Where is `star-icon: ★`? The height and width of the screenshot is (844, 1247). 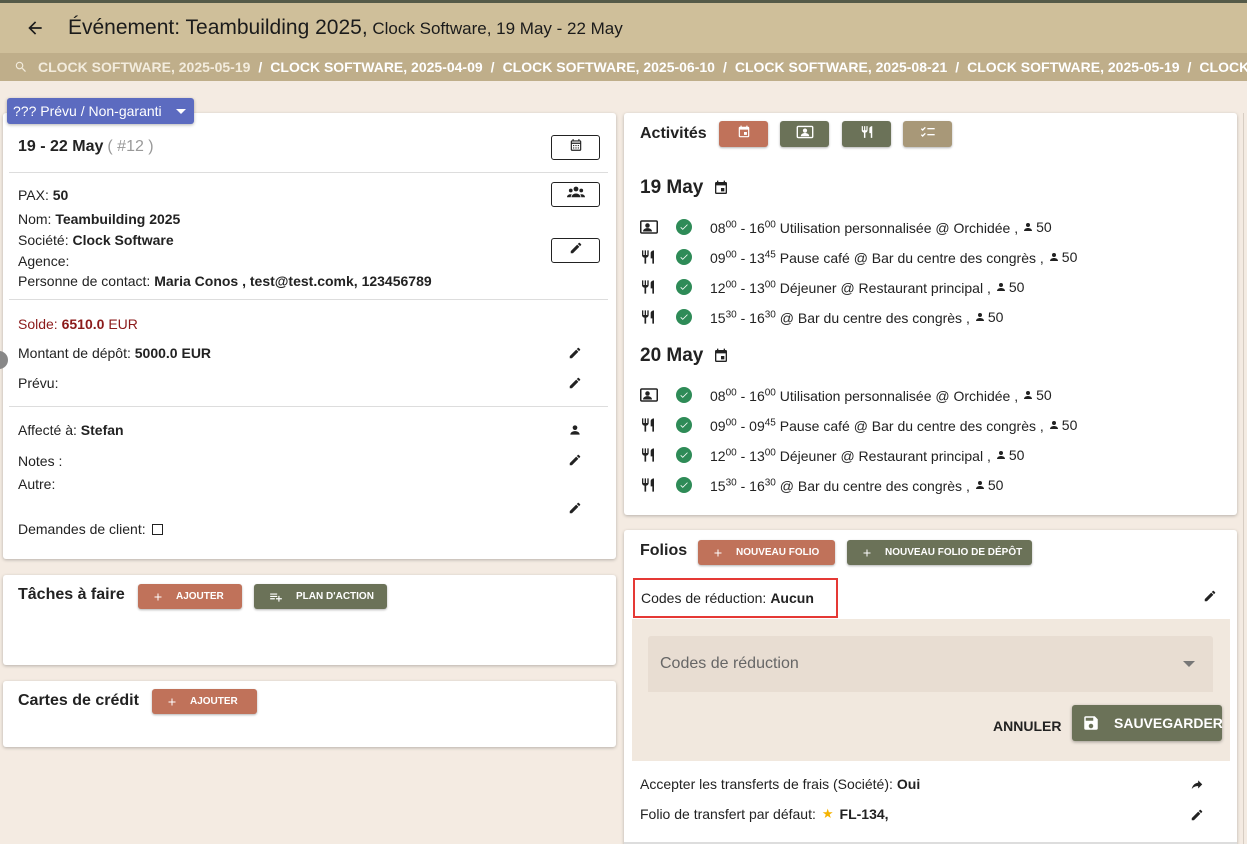 star-icon: ★ is located at coordinates (827, 813).